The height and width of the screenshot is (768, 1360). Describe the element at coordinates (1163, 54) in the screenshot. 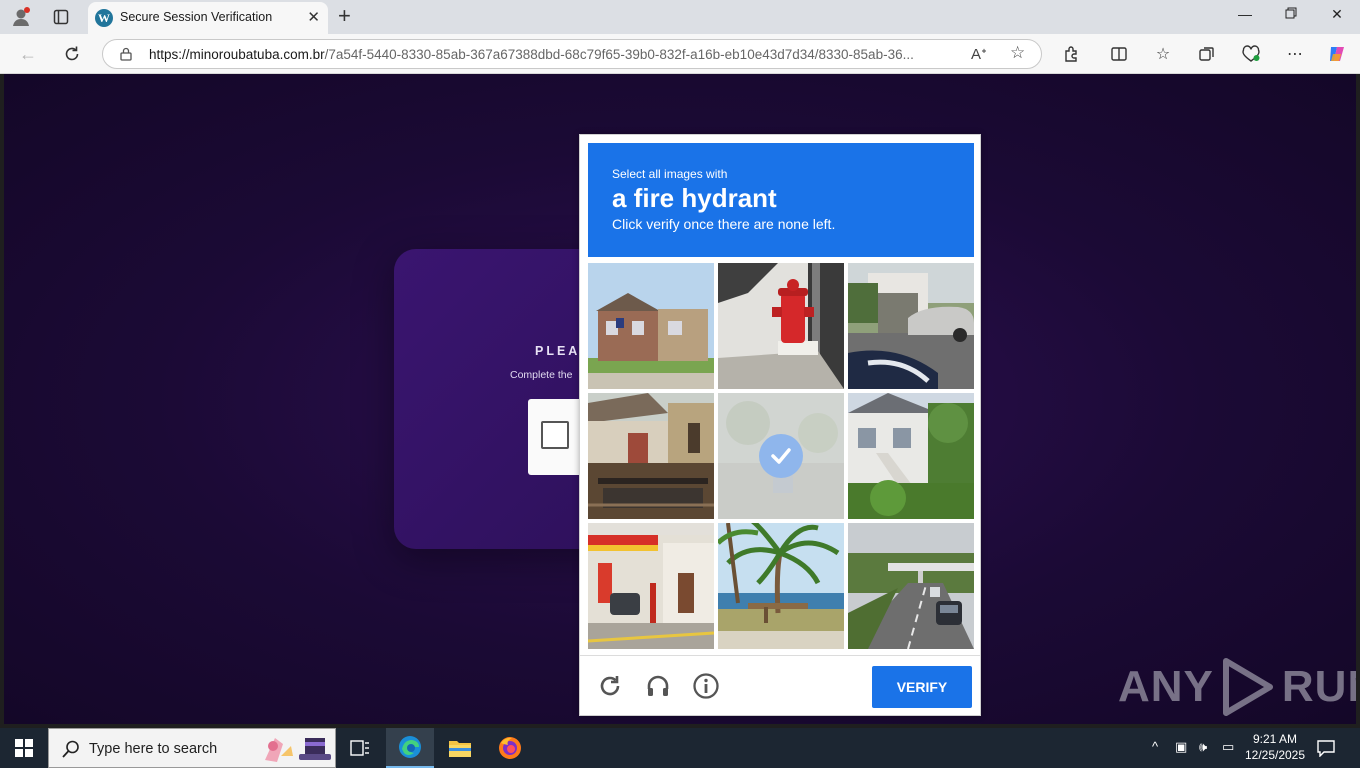

I see `favorites-icon: ☆` at that location.